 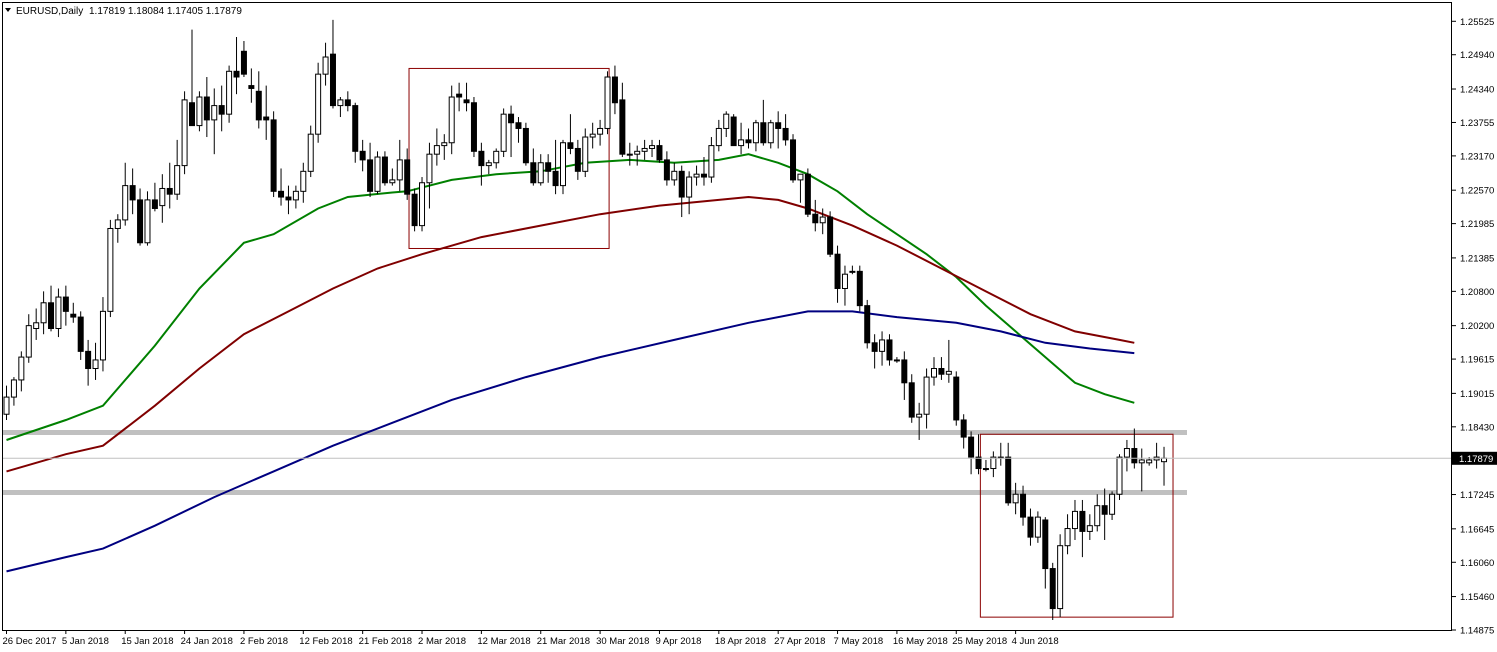 I want to click on date-tick-label: 2 Mar 2018, so click(x=442, y=641).